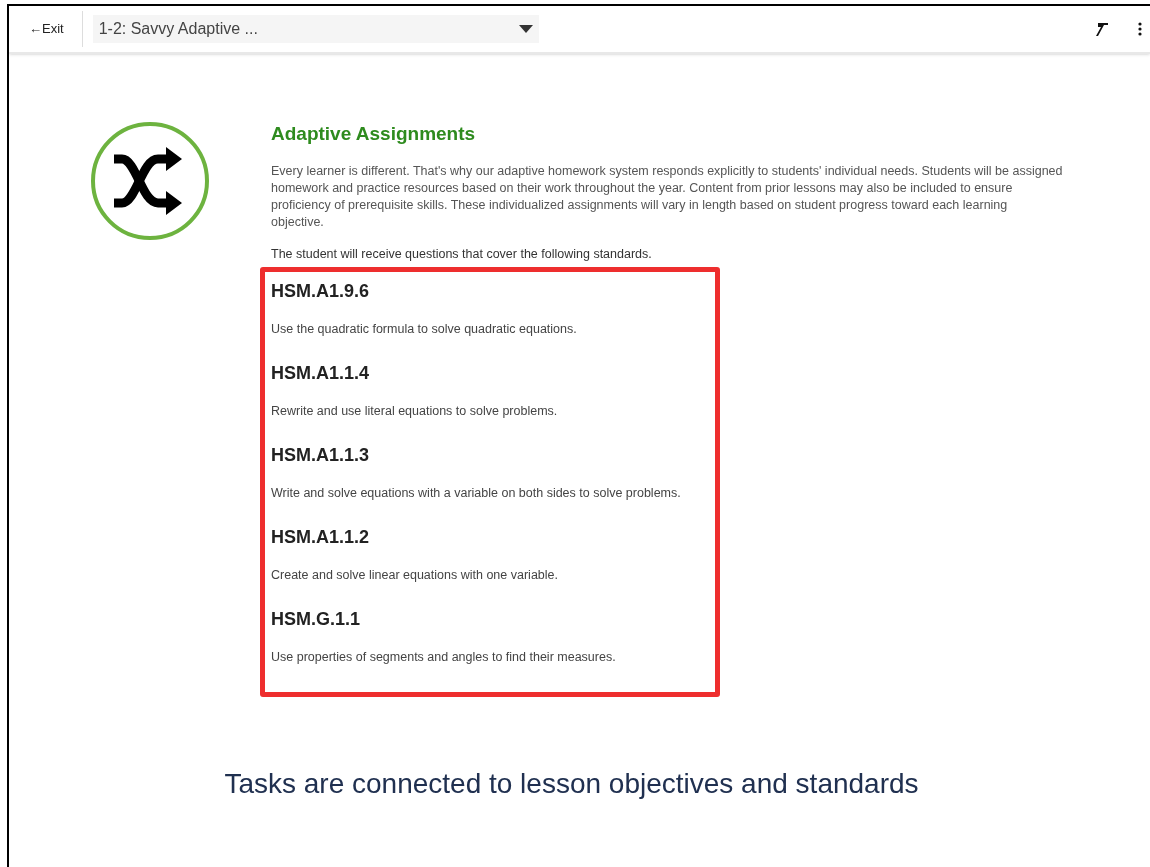 Image resolution: width=1150 pixels, height=867 pixels. Describe the element at coordinates (316, 619) in the screenshot. I see `standard-code: HSM.G.1.1` at that location.